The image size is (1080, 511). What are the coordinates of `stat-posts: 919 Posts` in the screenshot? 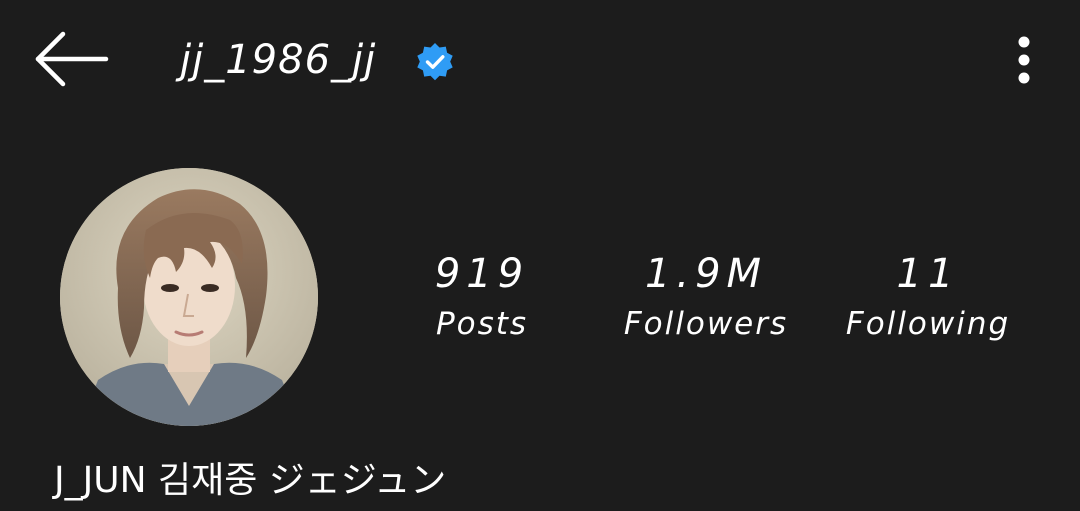 It's located at (482, 296).